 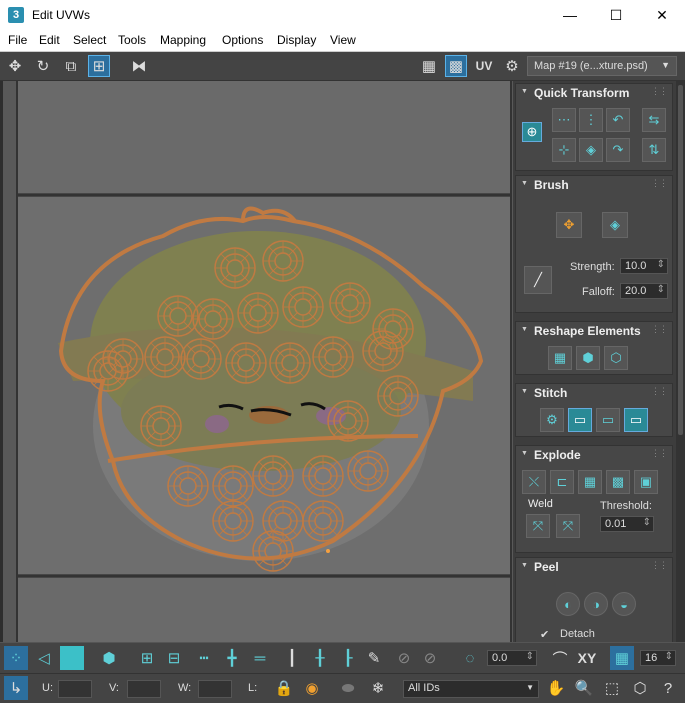 What do you see at coordinates (569, 225) in the screenshot?
I see `paint-brush-icon: ✥` at bounding box center [569, 225].